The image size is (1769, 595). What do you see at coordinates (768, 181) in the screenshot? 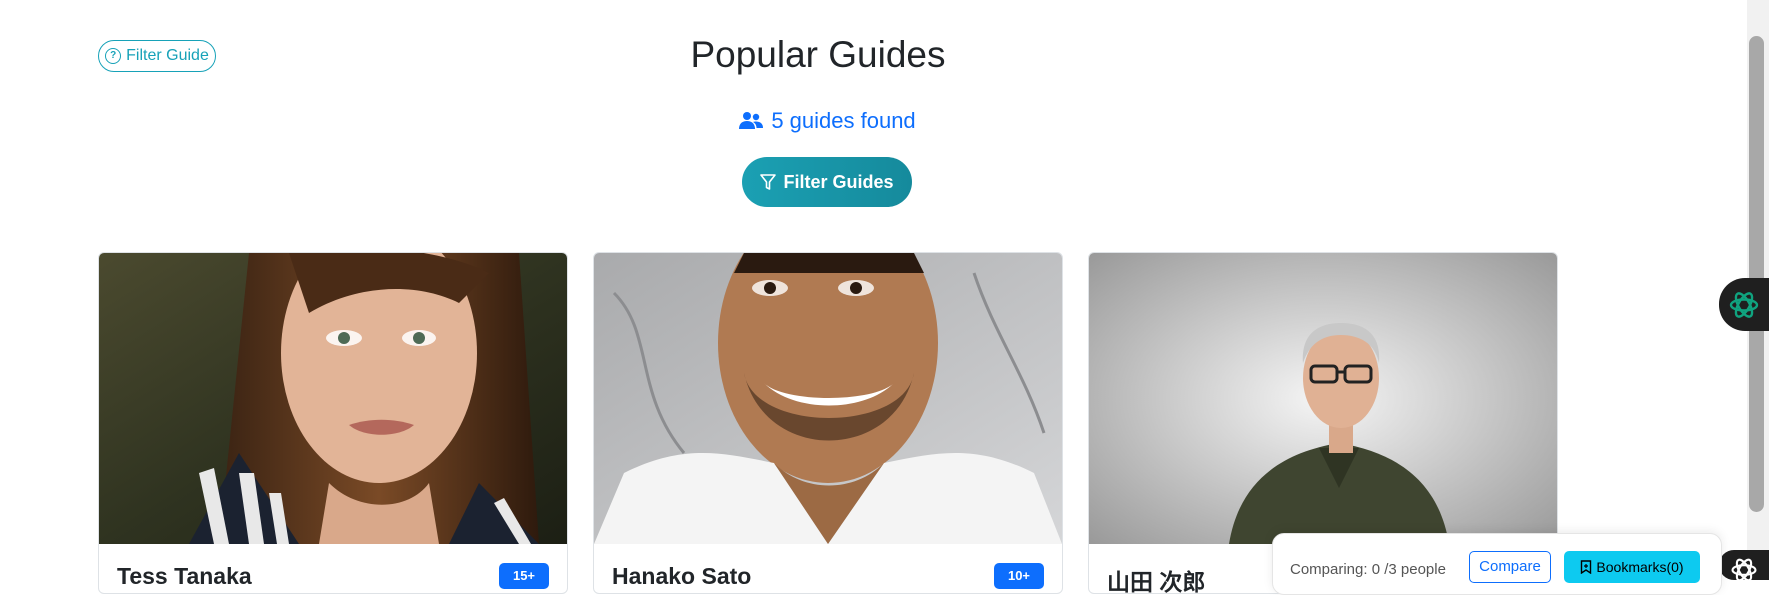
I see `funnel-icon` at bounding box center [768, 181].